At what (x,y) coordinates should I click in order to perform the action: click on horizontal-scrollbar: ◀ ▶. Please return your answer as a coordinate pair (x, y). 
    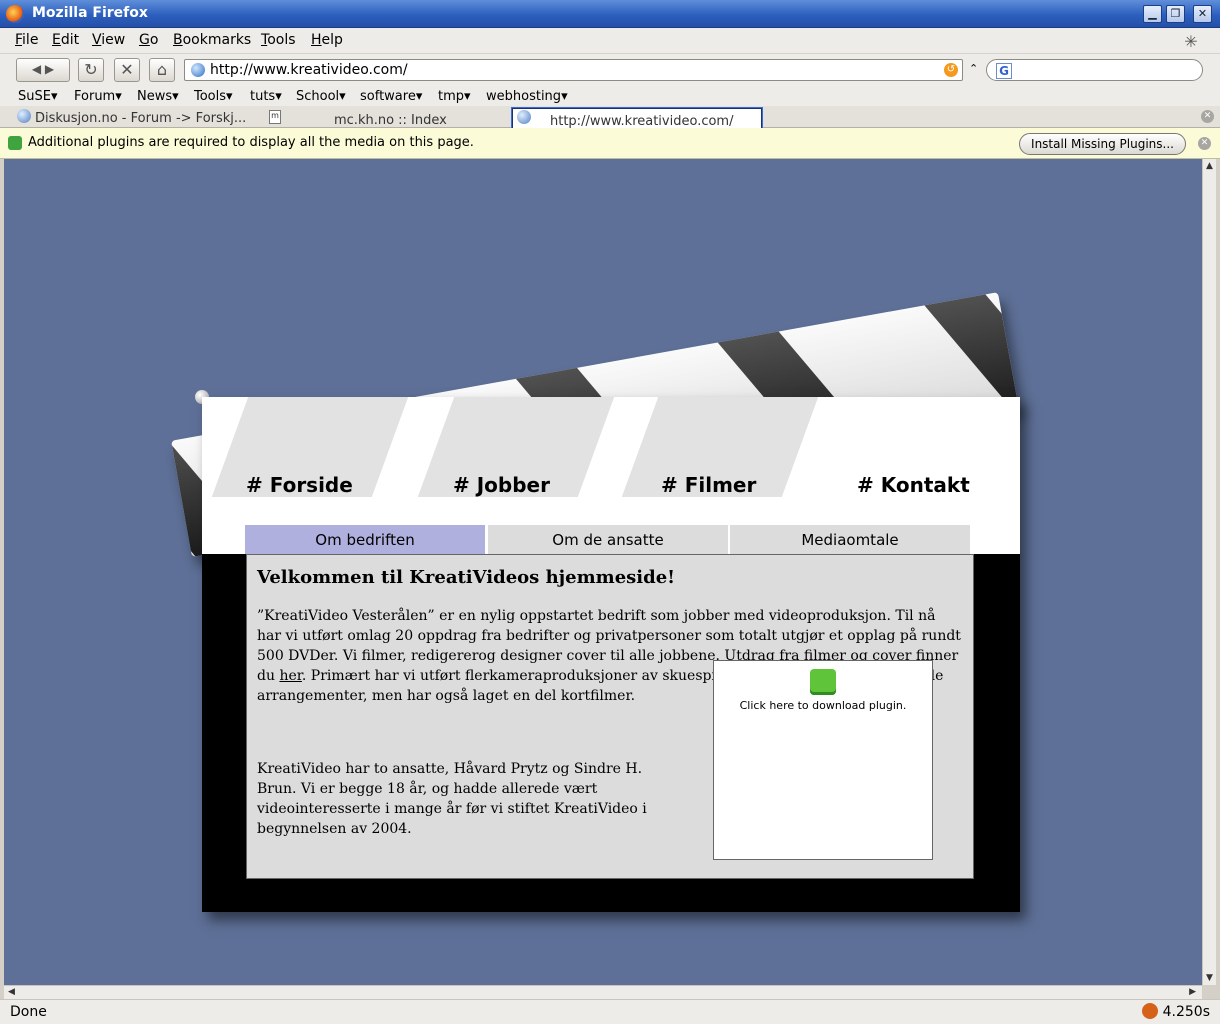
    Looking at the image, I should click on (603, 992).